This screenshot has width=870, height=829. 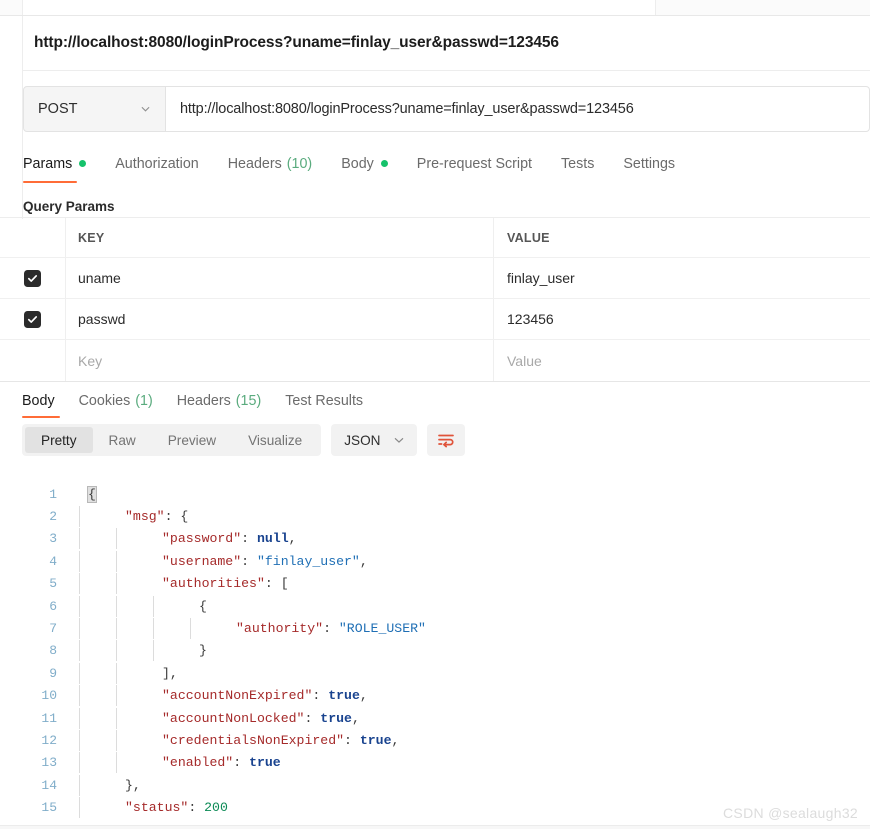 What do you see at coordinates (53, 494) in the screenshot?
I see `line-number: 1` at bounding box center [53, 494].